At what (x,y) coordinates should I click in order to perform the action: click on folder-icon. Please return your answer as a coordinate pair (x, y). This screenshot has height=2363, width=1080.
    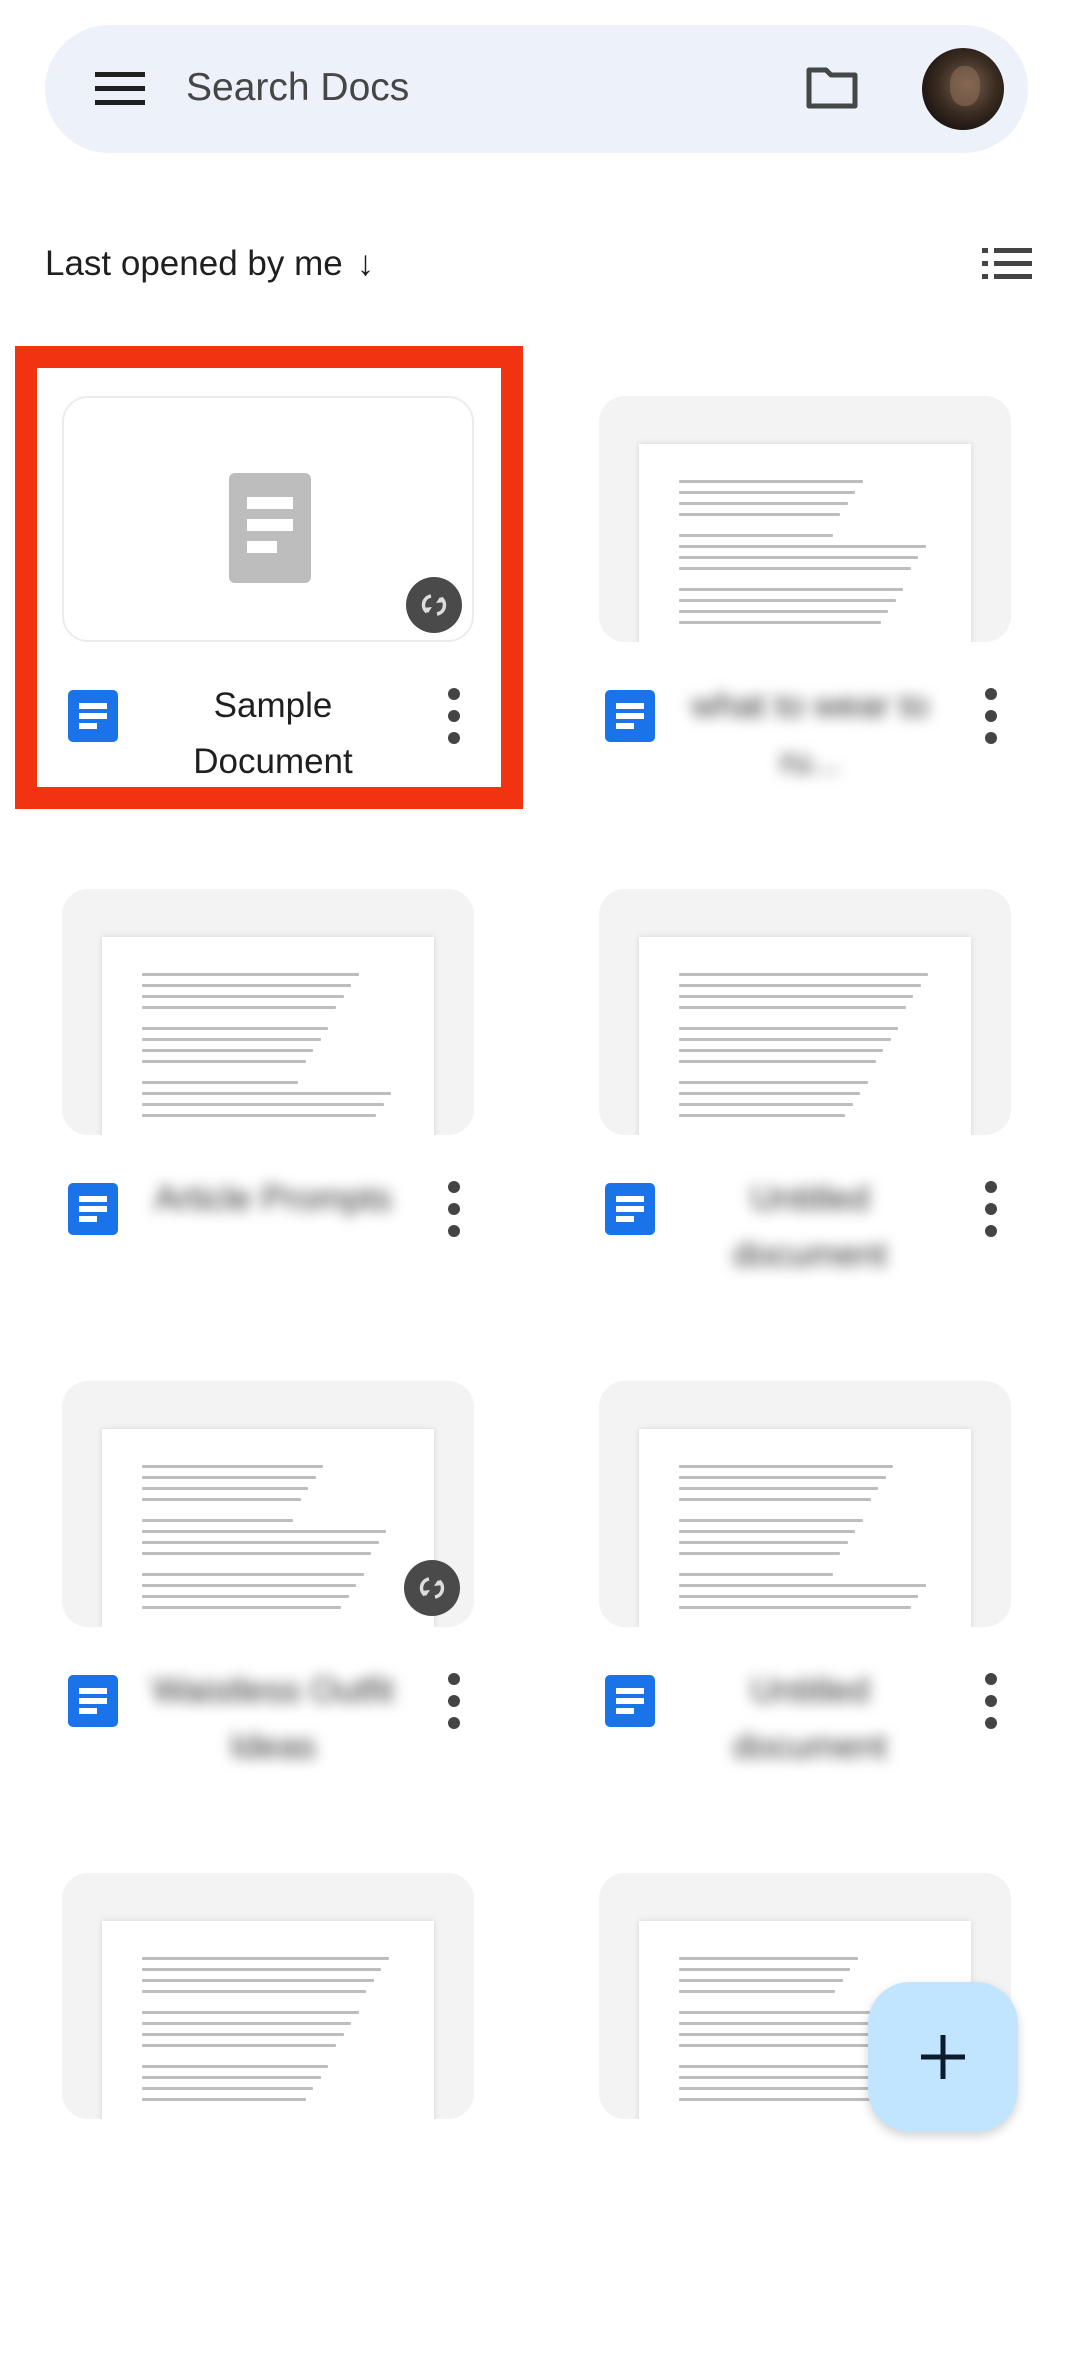
    Looking at the image, I should click on (832, 88).